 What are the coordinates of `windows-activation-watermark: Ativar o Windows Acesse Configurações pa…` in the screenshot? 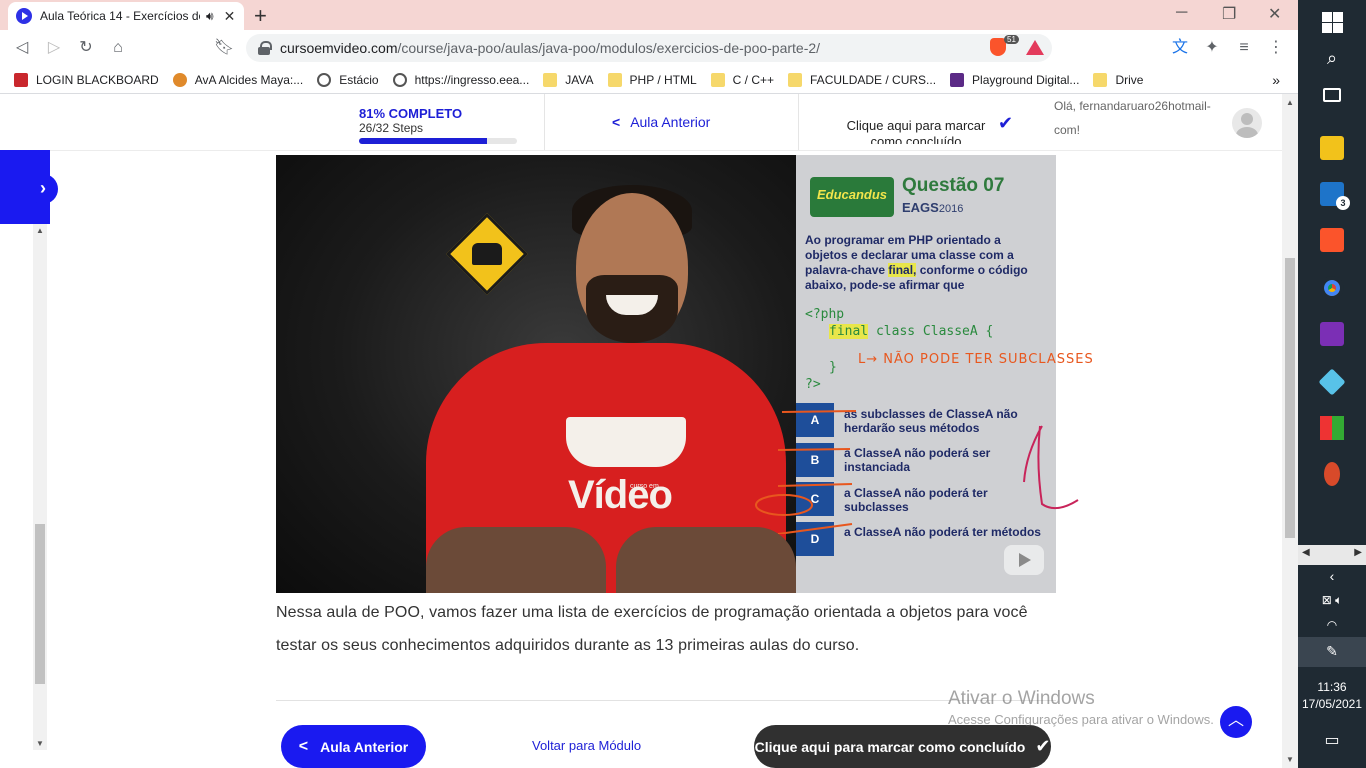 It's located at (1081, 707).